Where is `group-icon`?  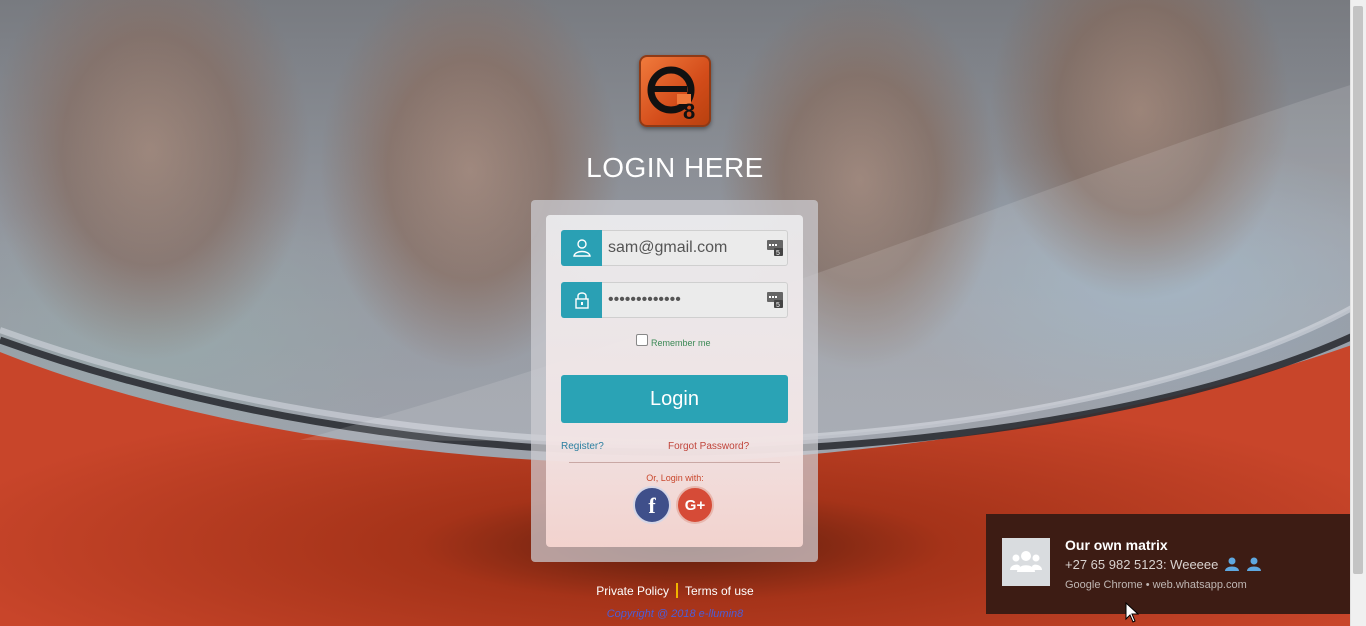
group-icon is located at coordinates (1026, 562).